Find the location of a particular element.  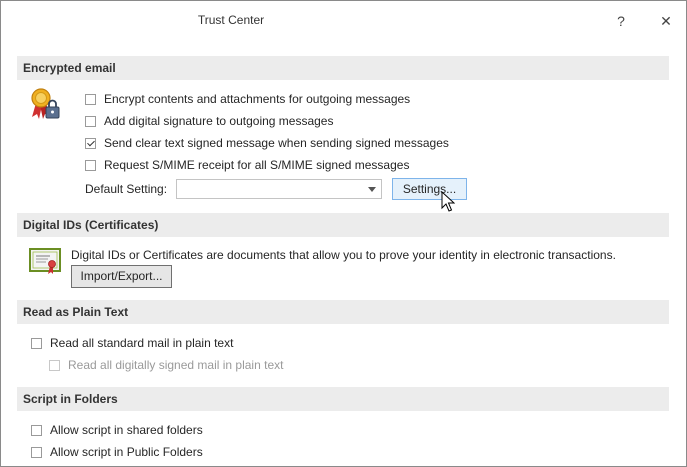

allow-script-shared-option: Allow script in shared folders is located at coordinates (117, 430).